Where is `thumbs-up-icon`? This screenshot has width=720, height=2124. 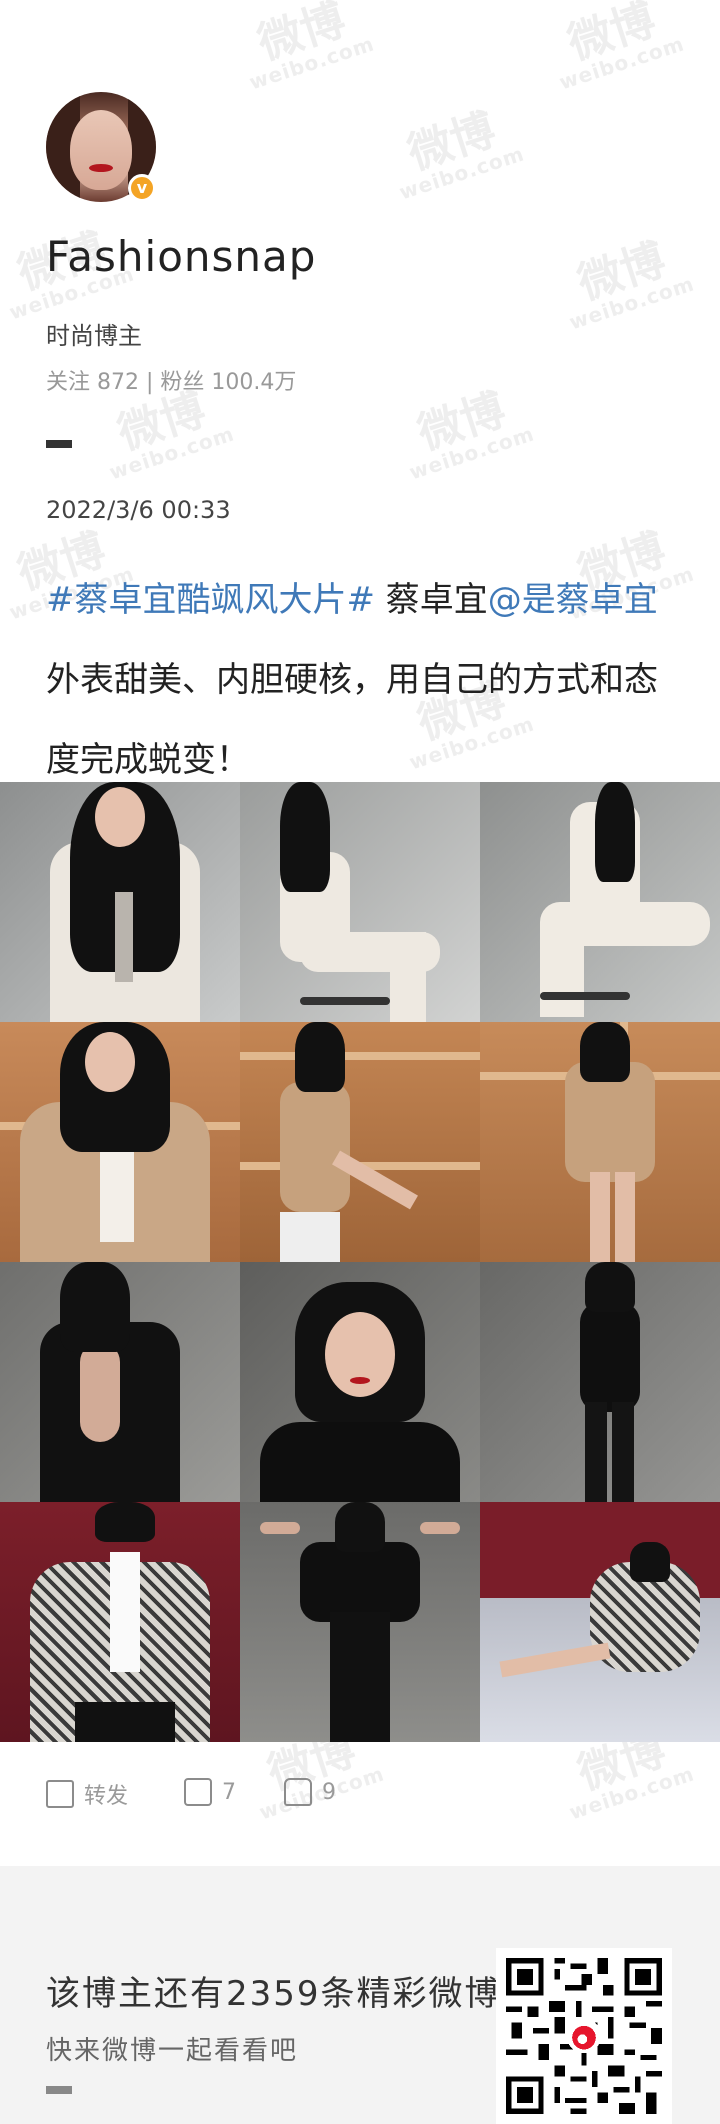
thumbs-up-icon is located at coordinates (298, 1792).